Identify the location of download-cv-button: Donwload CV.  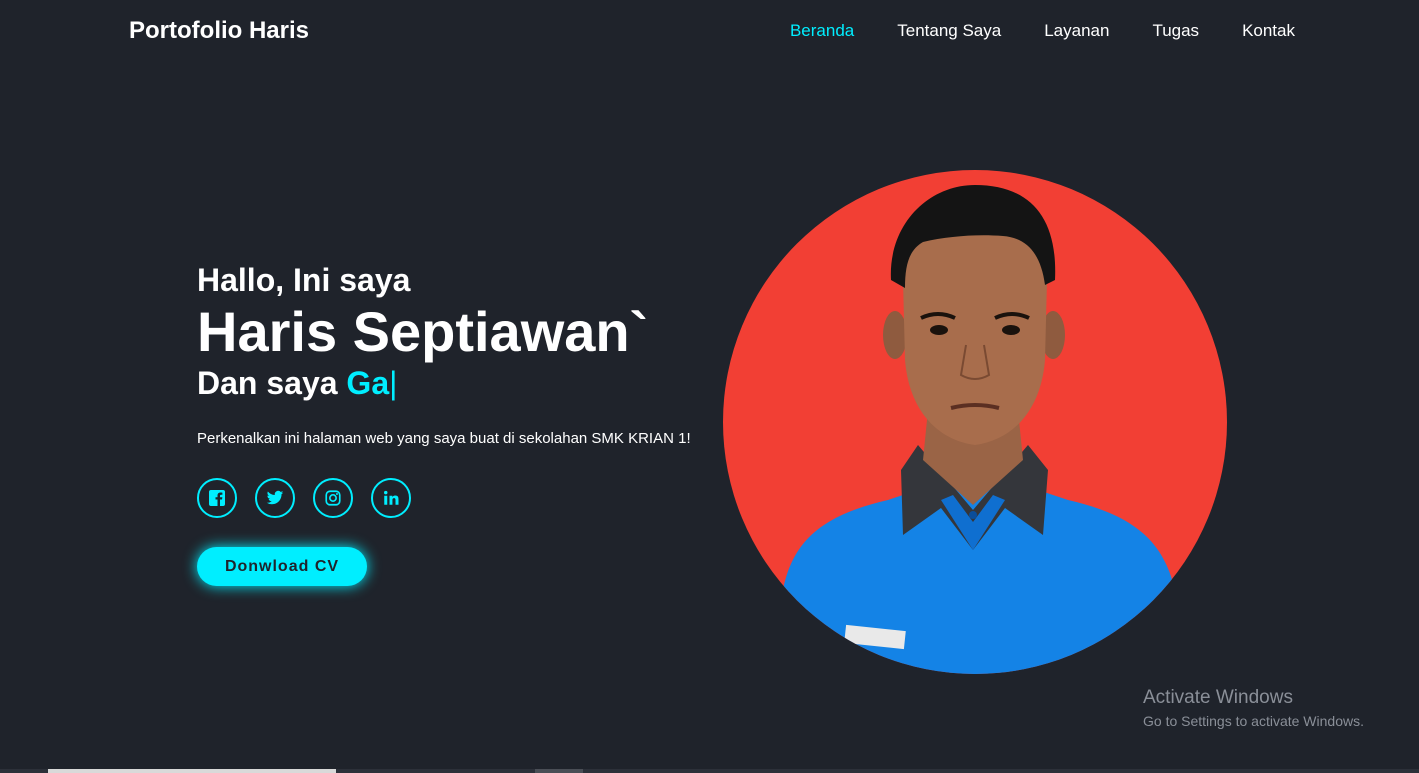
(282, 566).